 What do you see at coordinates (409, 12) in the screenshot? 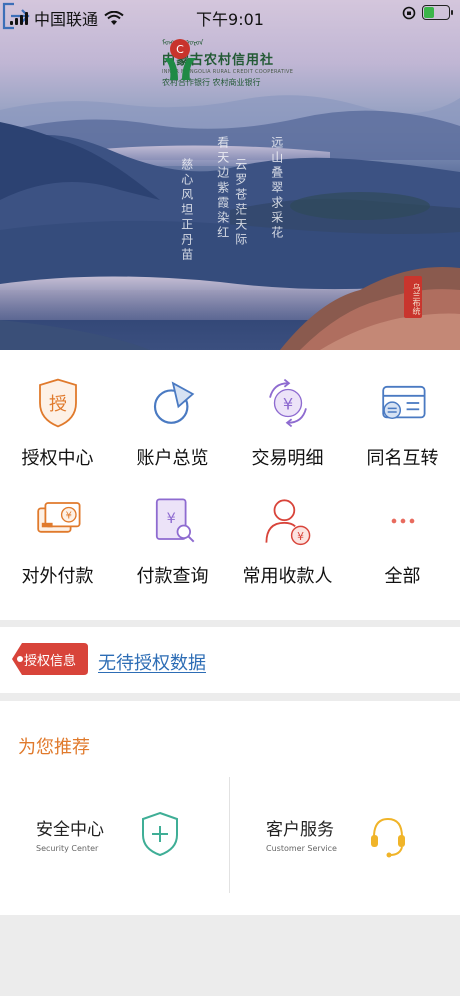
I see `orientation-lock-icon` at bounding box center [409, 12].